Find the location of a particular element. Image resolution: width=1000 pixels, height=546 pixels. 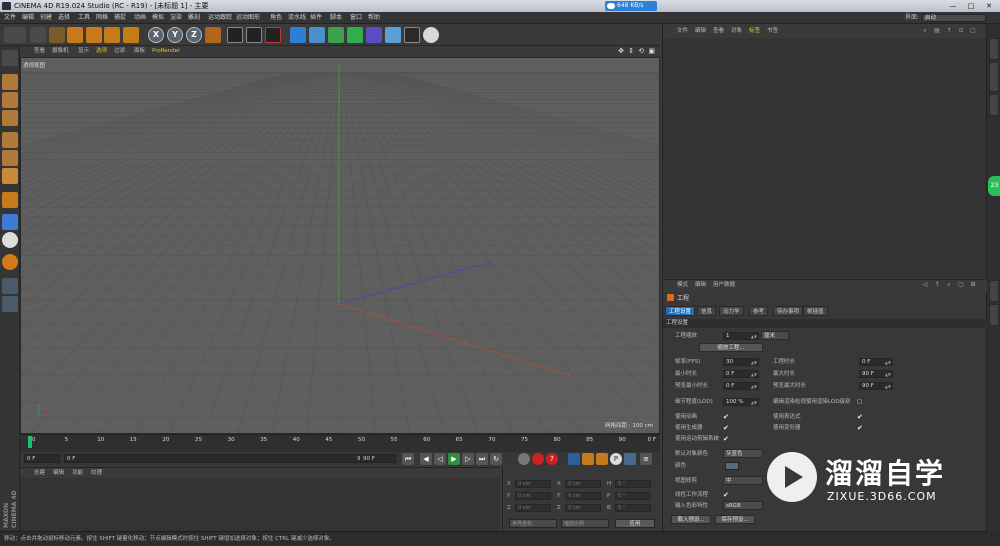

z-axis-icon: Z is located at coordinates (194, 35).